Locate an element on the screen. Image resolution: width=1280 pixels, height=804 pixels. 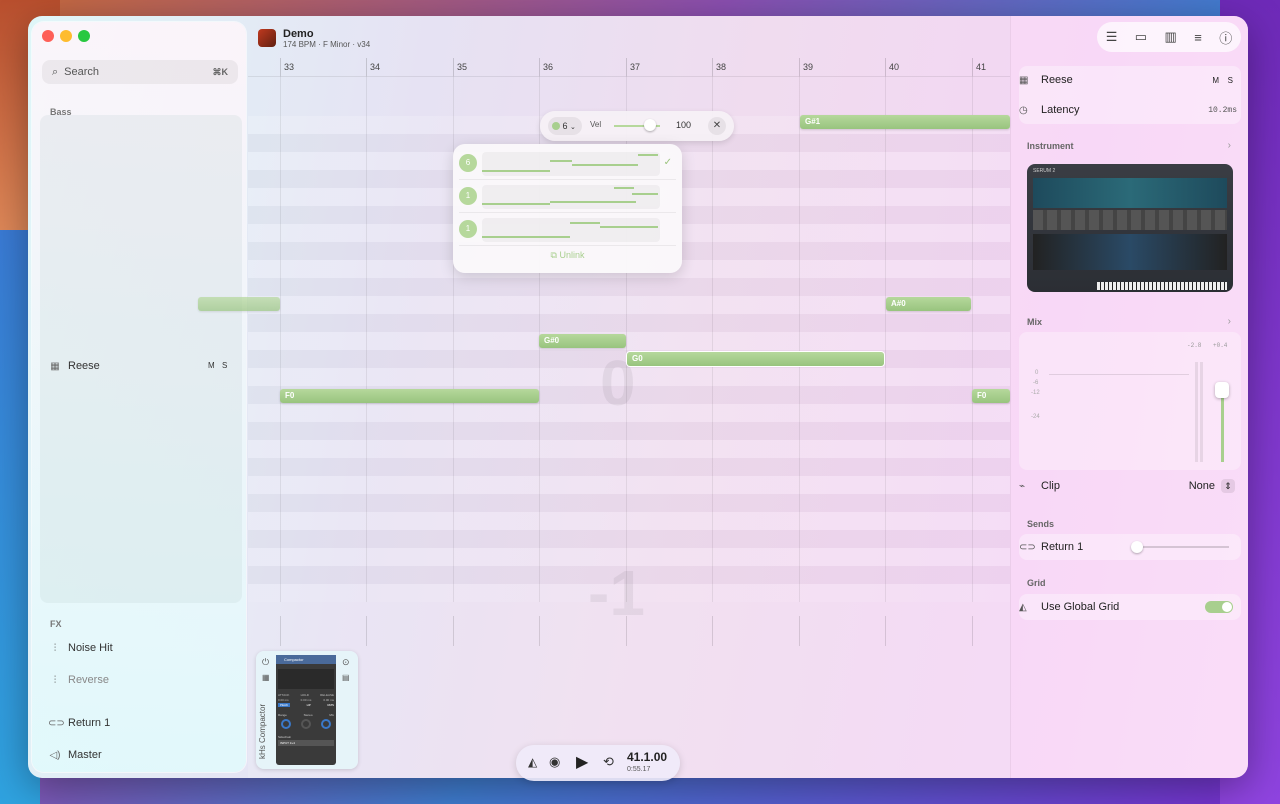
hold-value: 0.00 ms is located at coordinates (306, 700).